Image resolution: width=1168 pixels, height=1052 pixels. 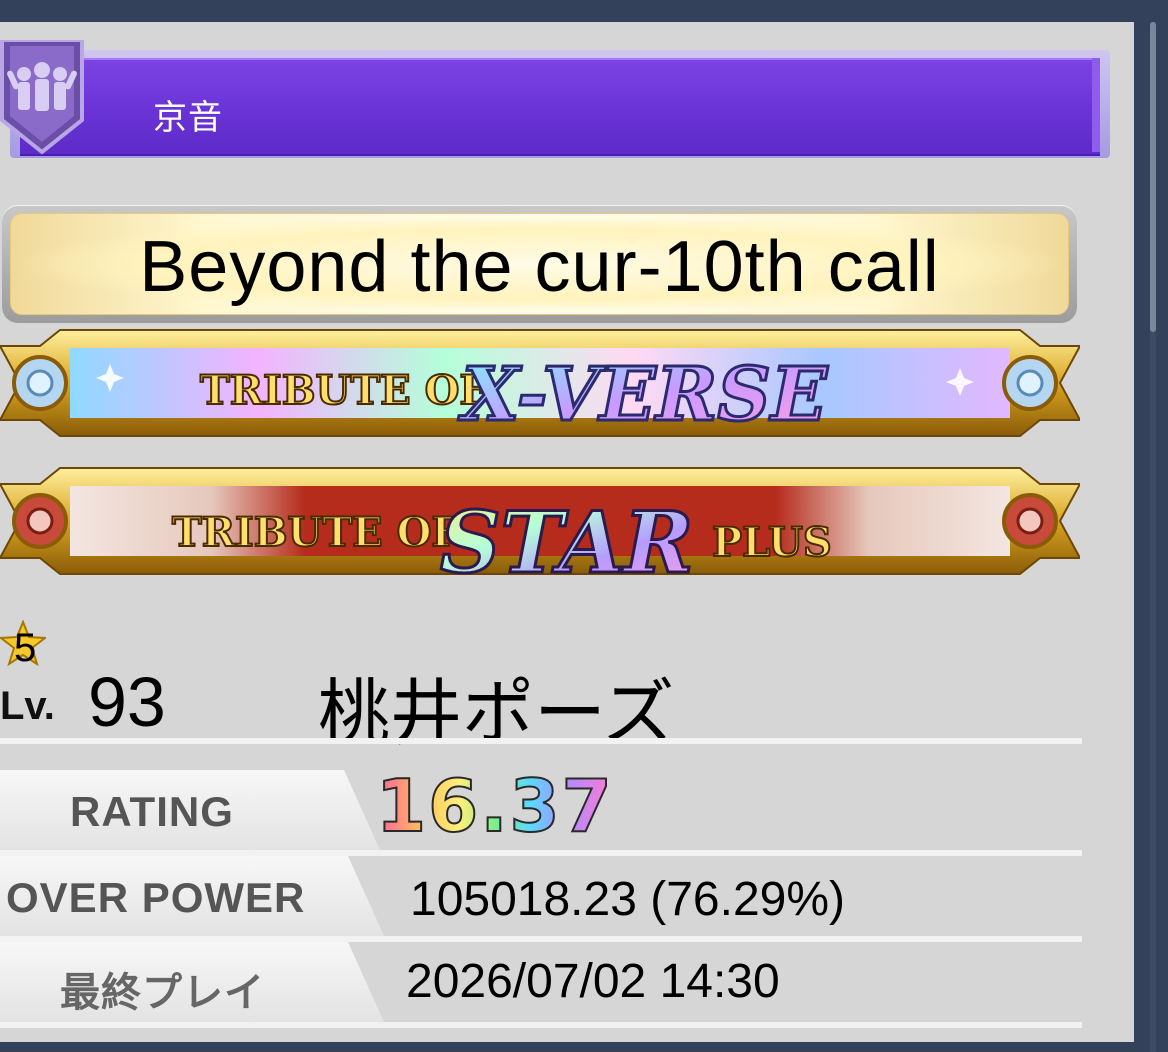 What do you see at coordinates (1153, 177) in the screenshot?
I see `scroll-thumb` at bounding box center [1153, 177].